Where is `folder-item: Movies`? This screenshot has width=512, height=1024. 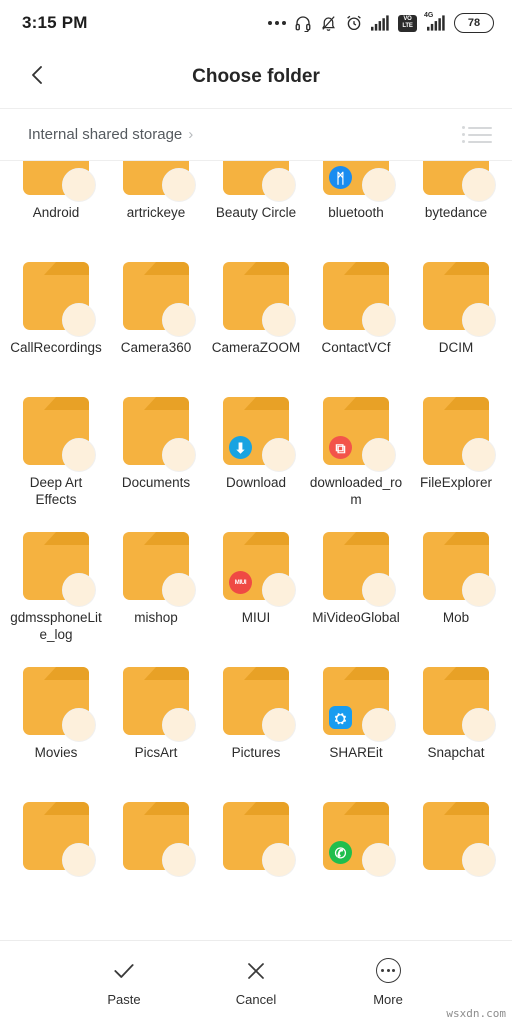
folder-item: Movies is located at coordinates (56, 724).